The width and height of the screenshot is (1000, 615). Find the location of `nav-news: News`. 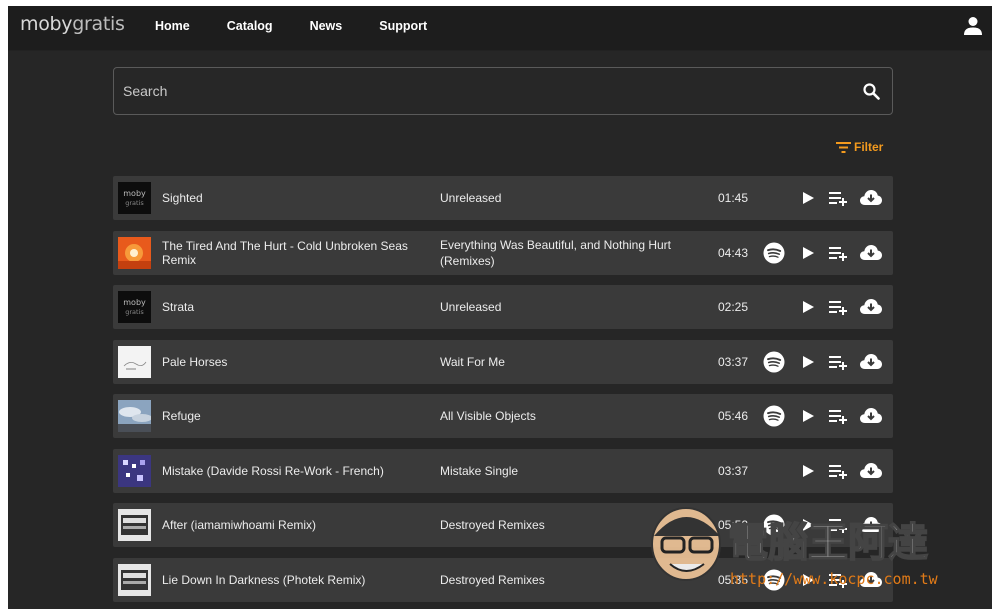

nav-news: News is located at coordinates (326, 26).